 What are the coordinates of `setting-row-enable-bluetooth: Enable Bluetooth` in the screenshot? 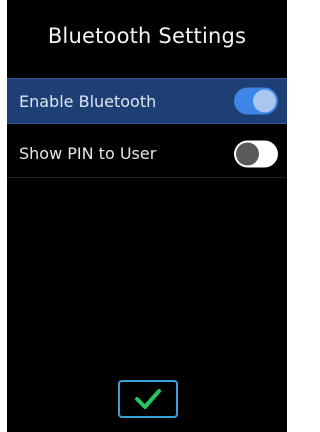 It's located at (147, 101).